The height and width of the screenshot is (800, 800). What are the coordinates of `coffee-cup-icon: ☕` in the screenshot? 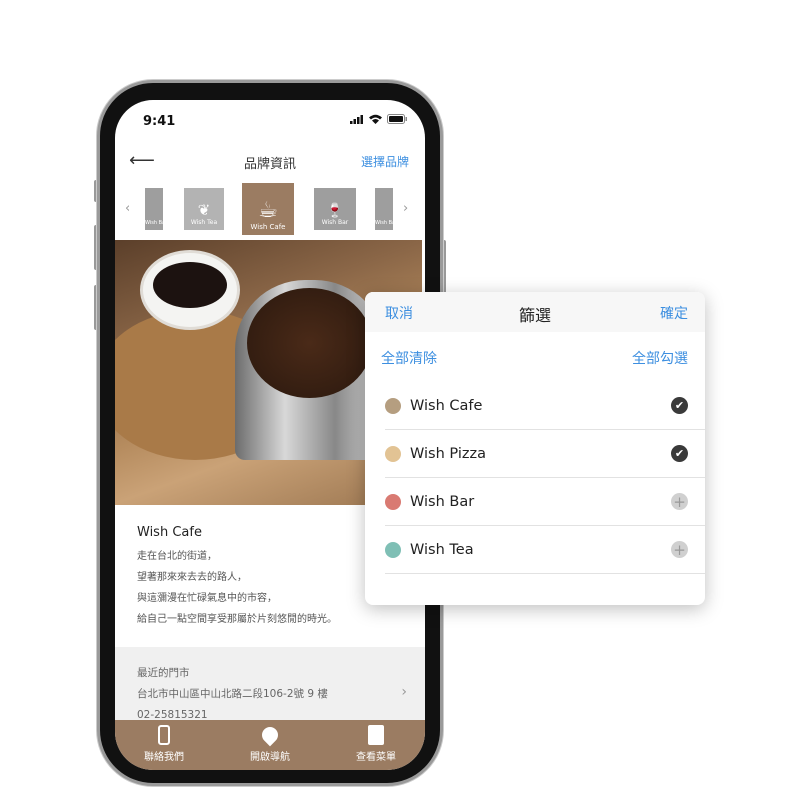 It's located at (268, 210).